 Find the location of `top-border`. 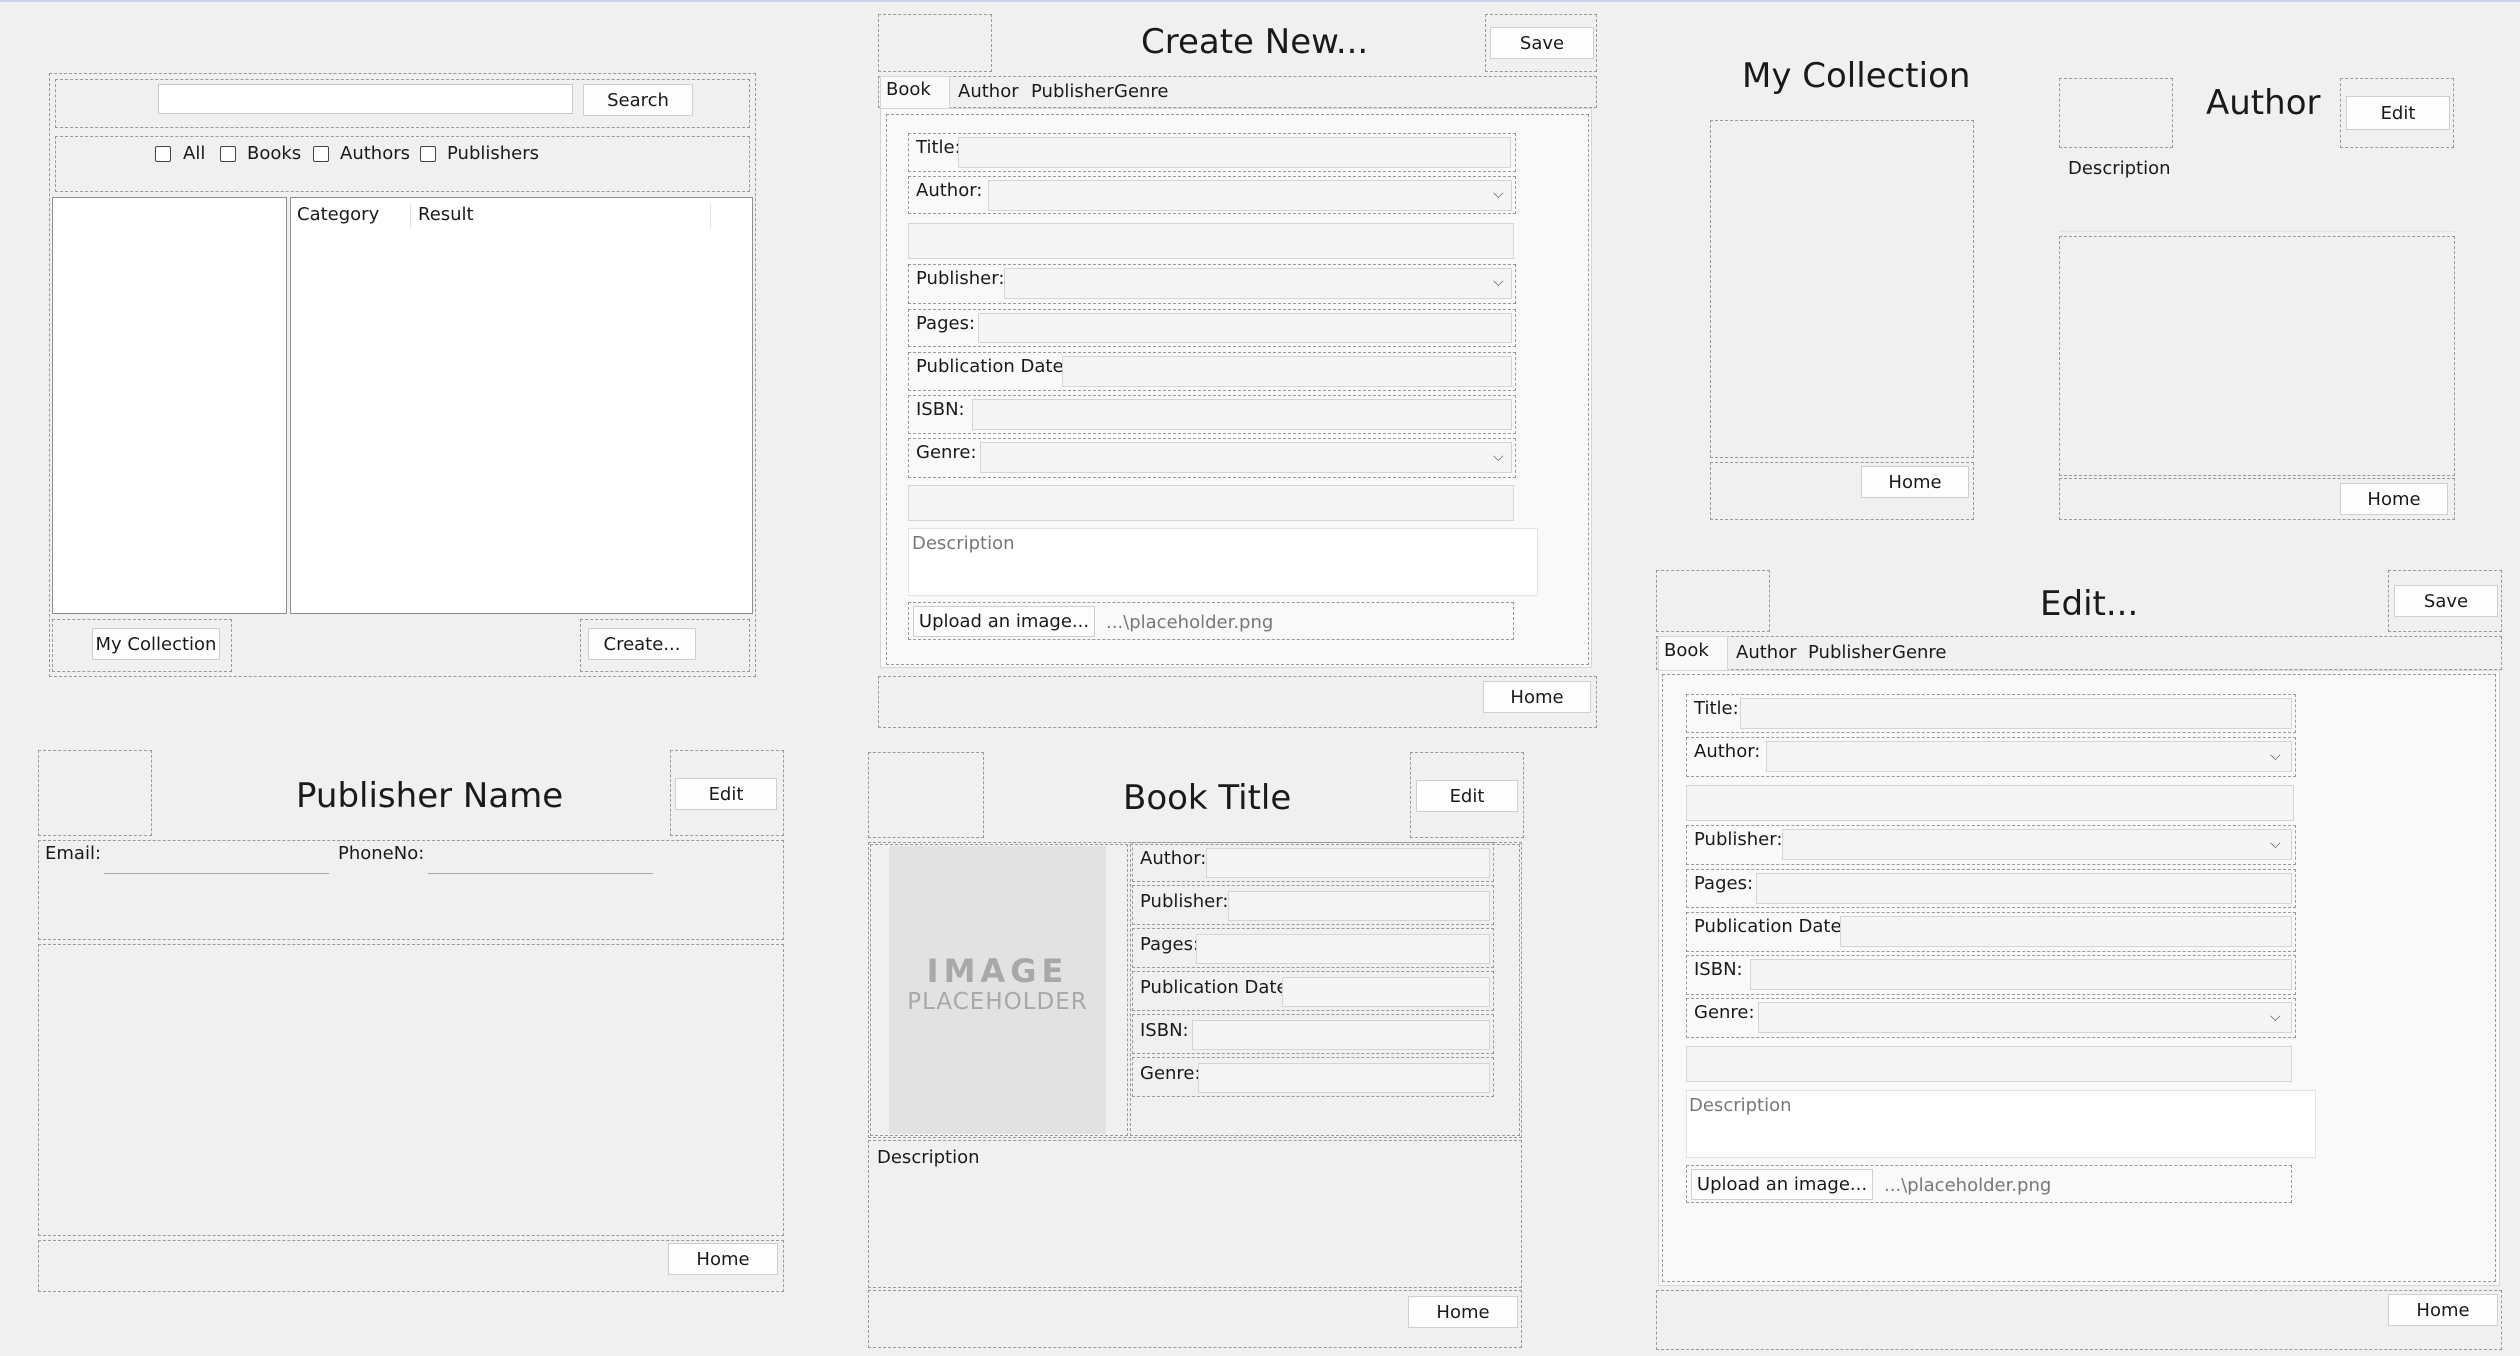

top-border is located at coordinates (1260, 1).